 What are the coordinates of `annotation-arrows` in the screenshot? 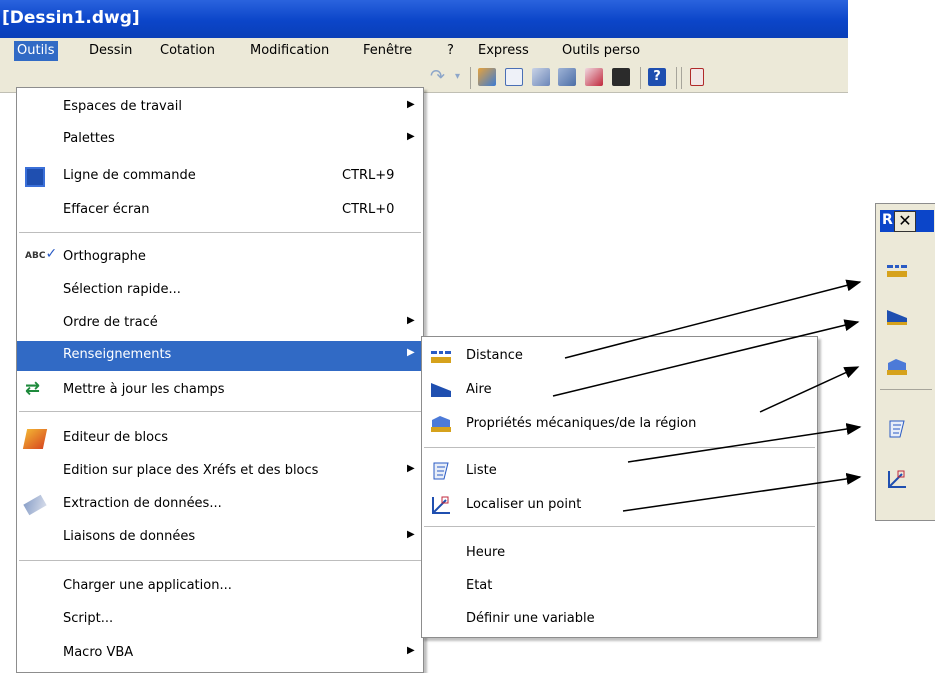 It's located at (707, 395).